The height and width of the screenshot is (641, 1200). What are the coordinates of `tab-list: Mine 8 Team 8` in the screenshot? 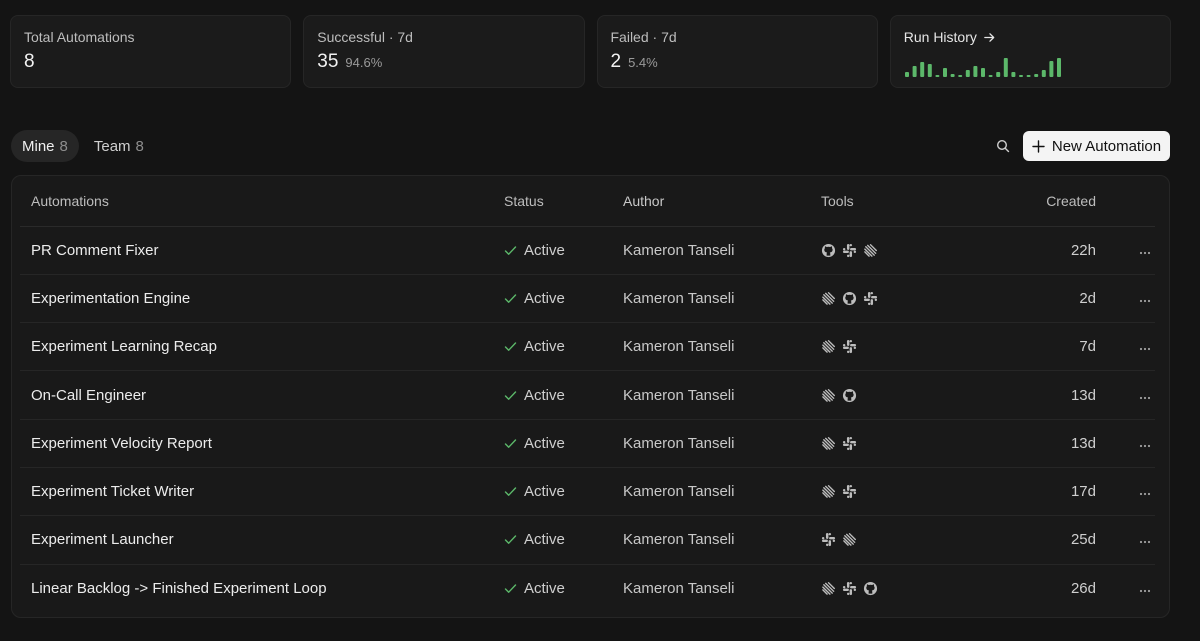 It's located at (83, 146).